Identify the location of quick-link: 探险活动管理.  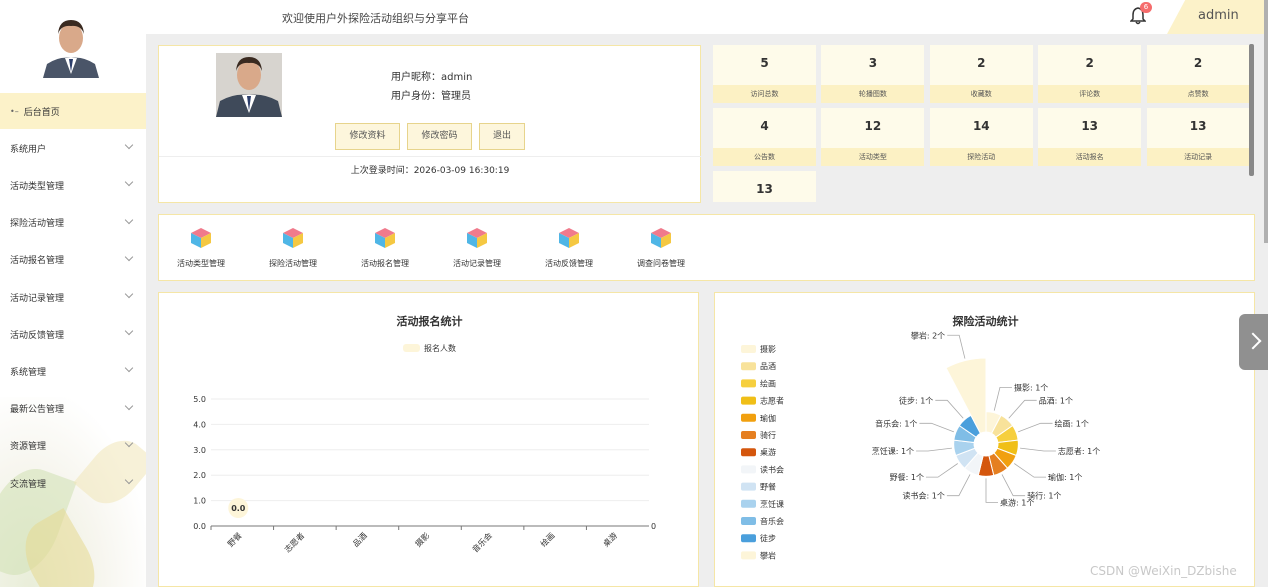
(293, 248).